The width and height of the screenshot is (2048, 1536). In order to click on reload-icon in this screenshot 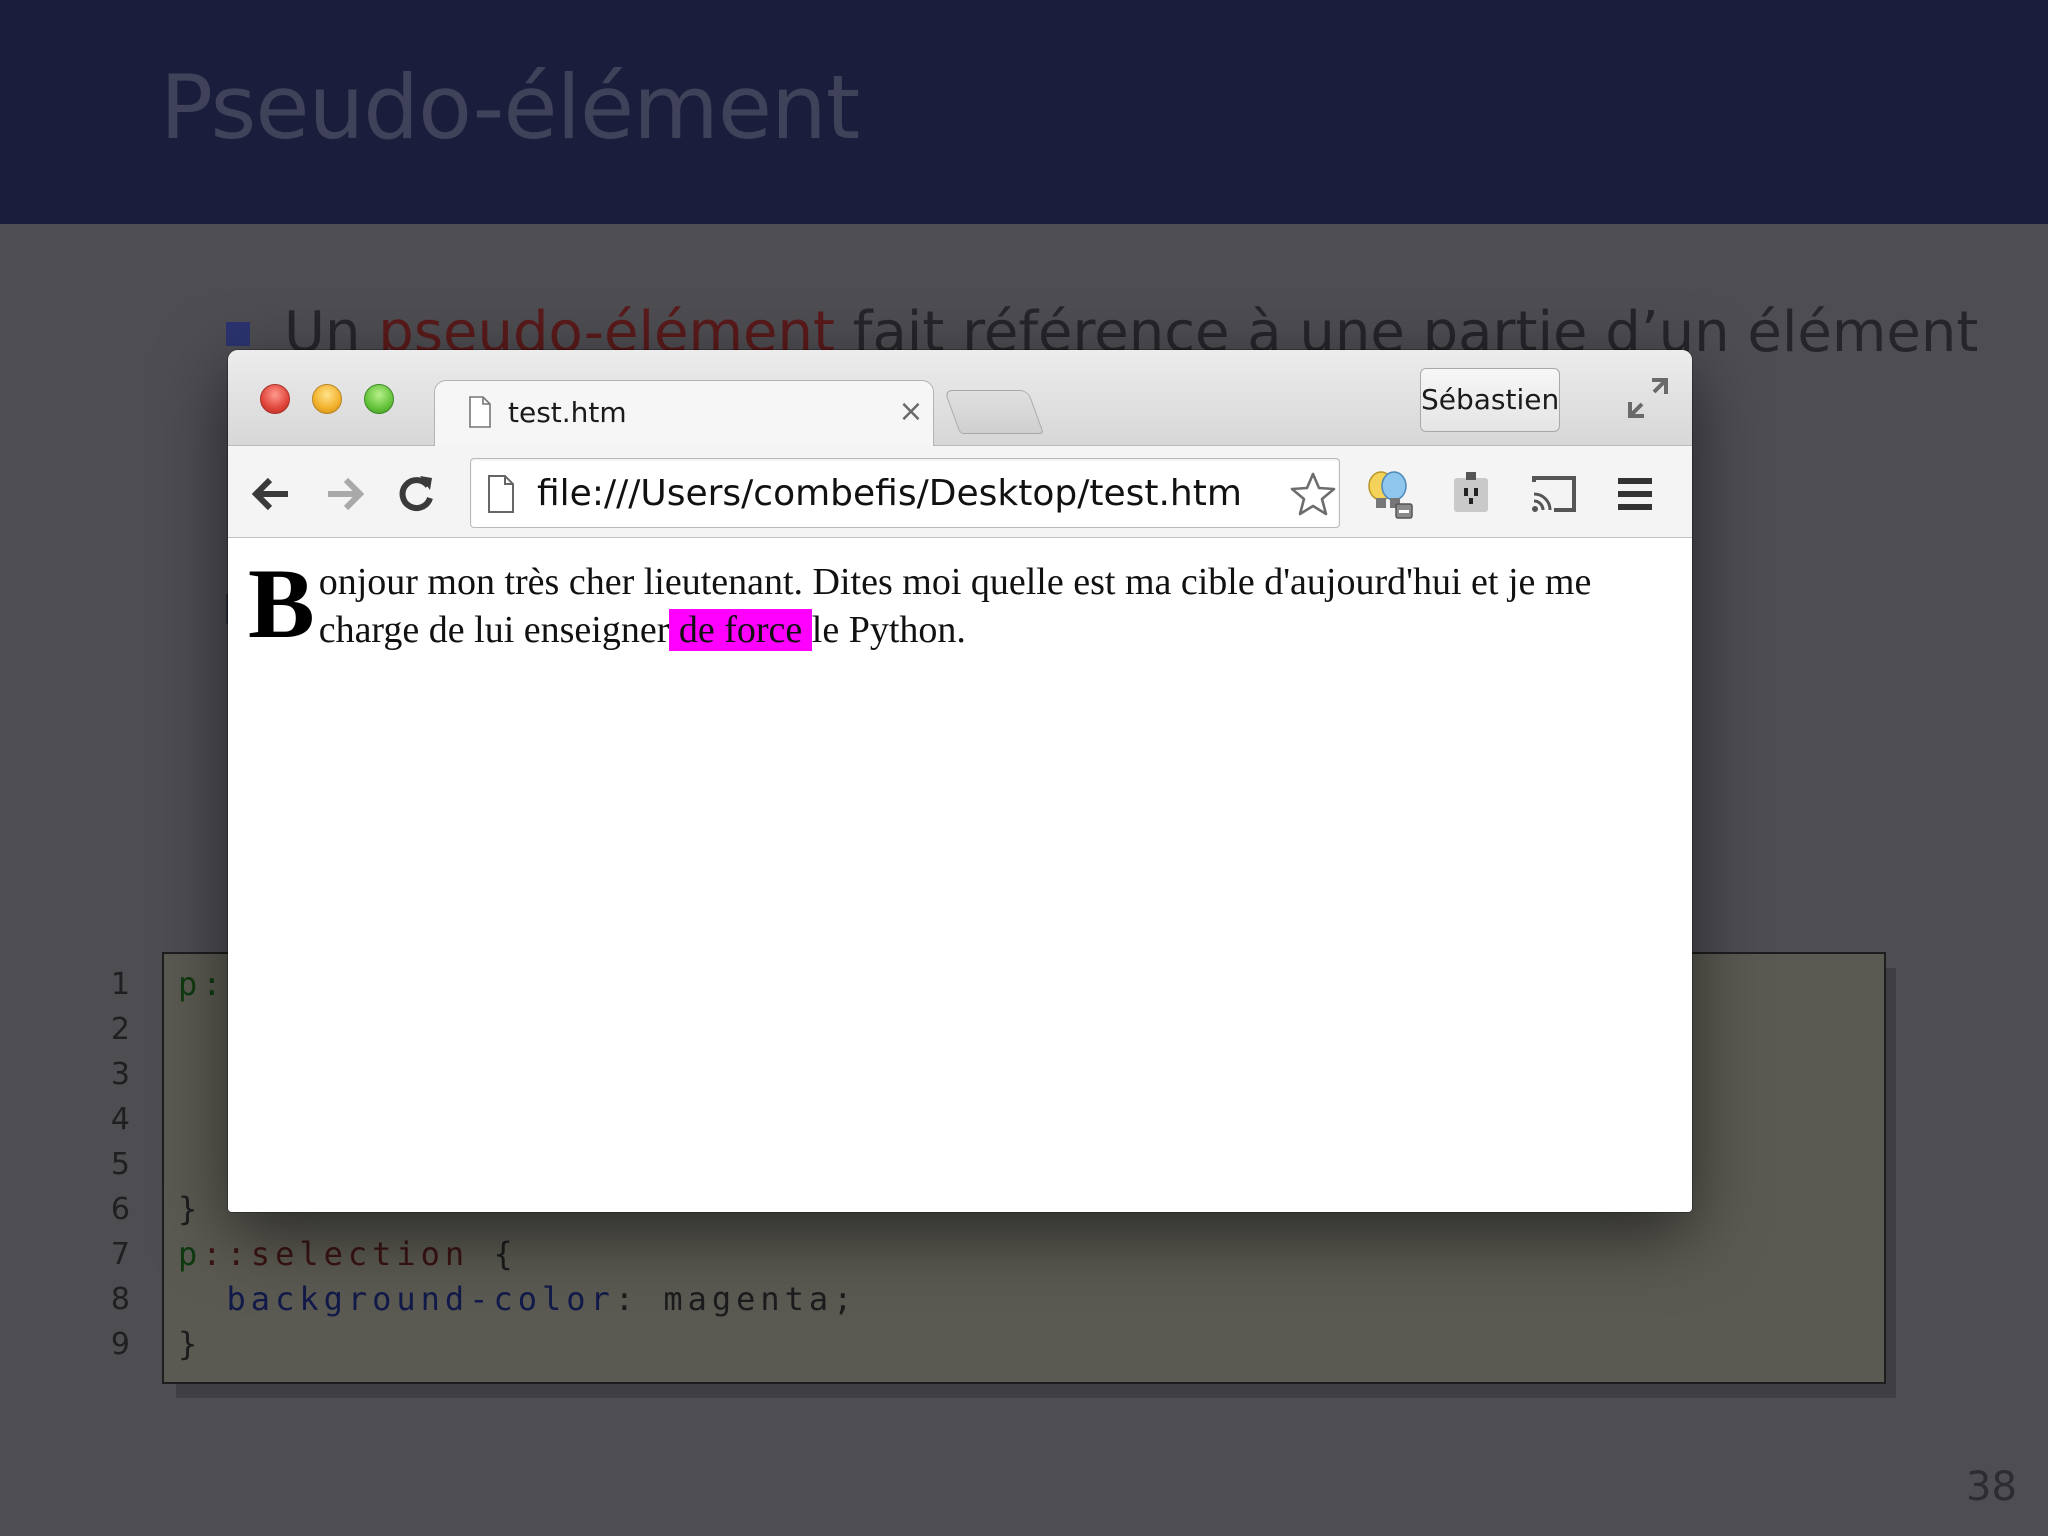, I will do `click(416, 494)`.